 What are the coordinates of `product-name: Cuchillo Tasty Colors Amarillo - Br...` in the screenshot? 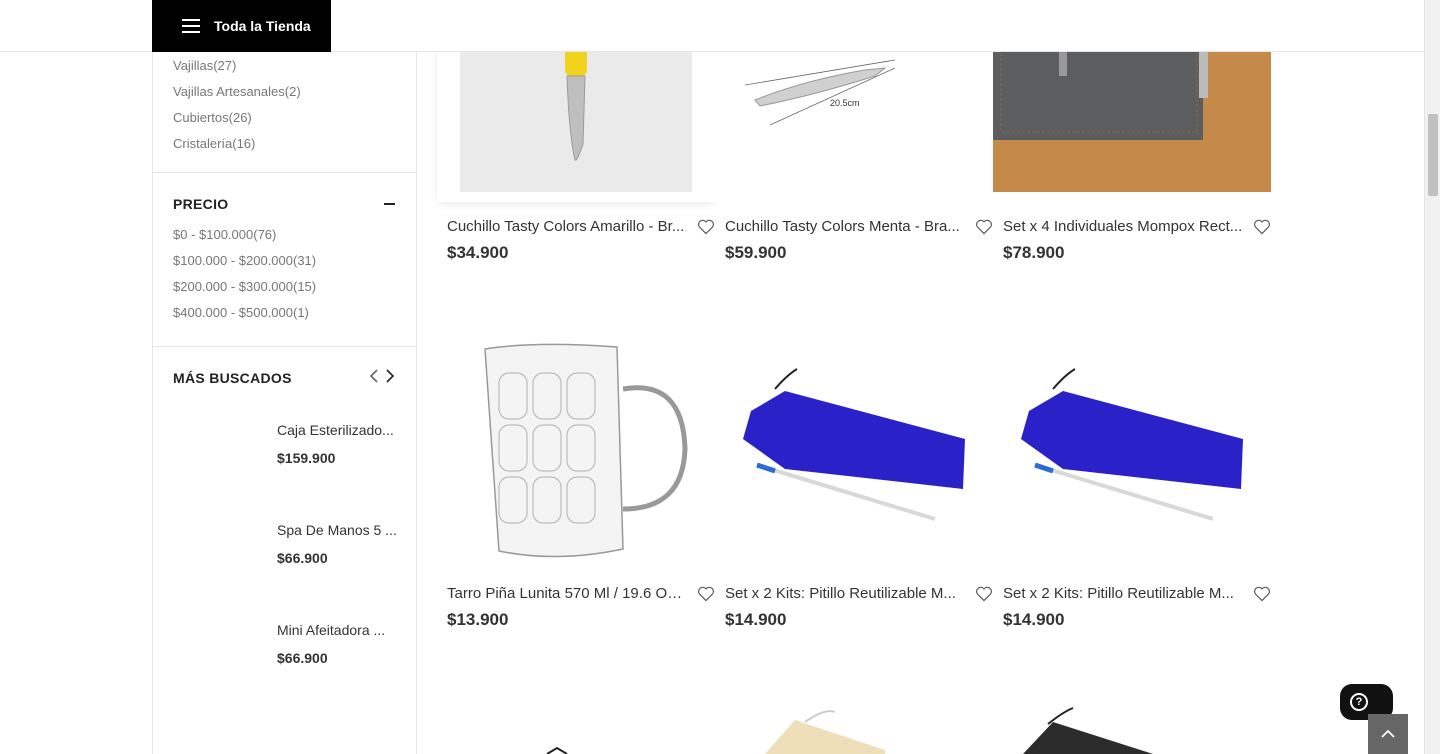 It's located at (567, 226).